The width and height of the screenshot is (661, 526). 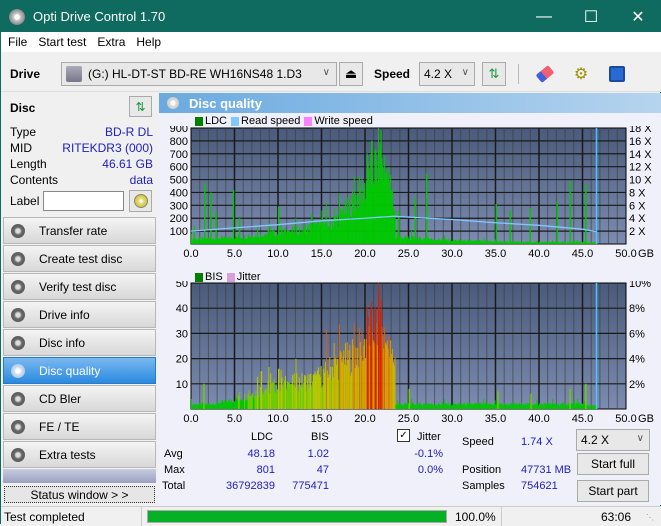 I want to click on speed-select: 4.2 X ∨, so click(x=447, y=74).